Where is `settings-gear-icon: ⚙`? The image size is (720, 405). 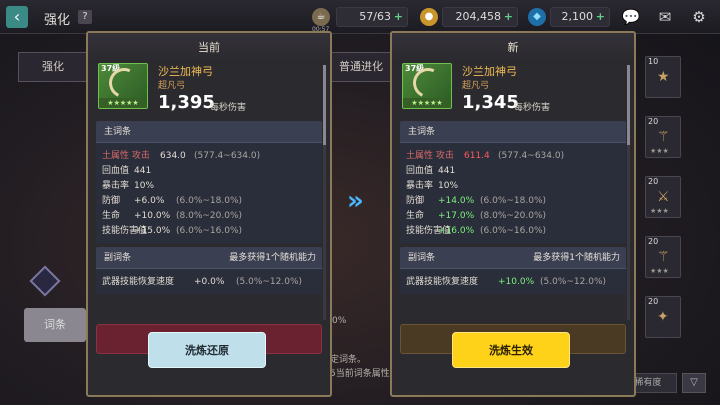 settings-gear-icon: ⚙ is located at coordinates (699, 17).